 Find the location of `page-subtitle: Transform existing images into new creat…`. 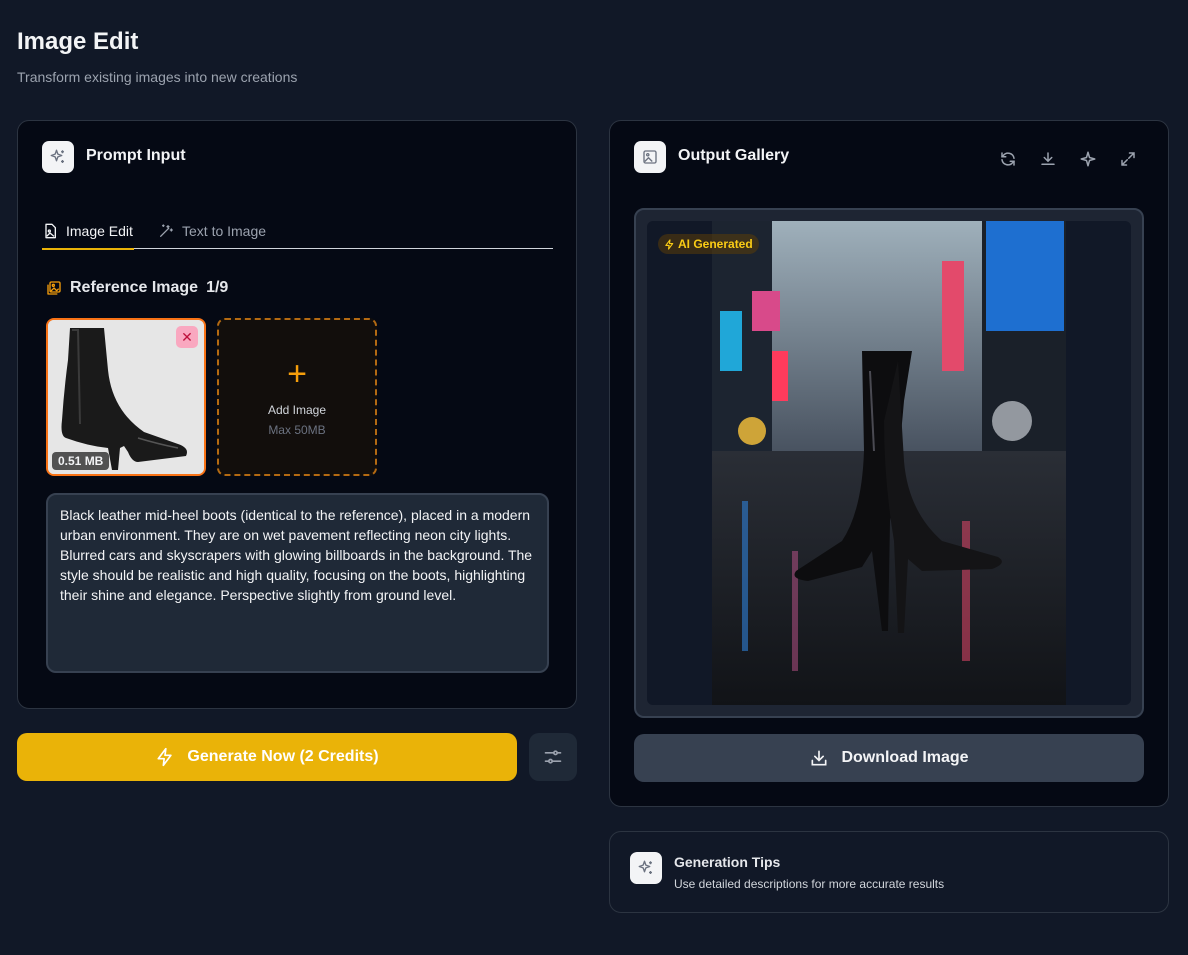

page-subtitle: Transform existing images into new creat… is located at coordinates (157, 77).